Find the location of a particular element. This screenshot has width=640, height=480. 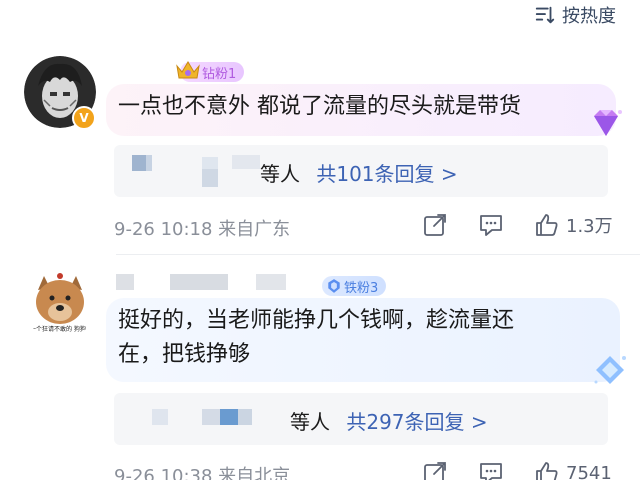

replies-preview: 等人 共101条回复 > is located at coordinates (361, 171).